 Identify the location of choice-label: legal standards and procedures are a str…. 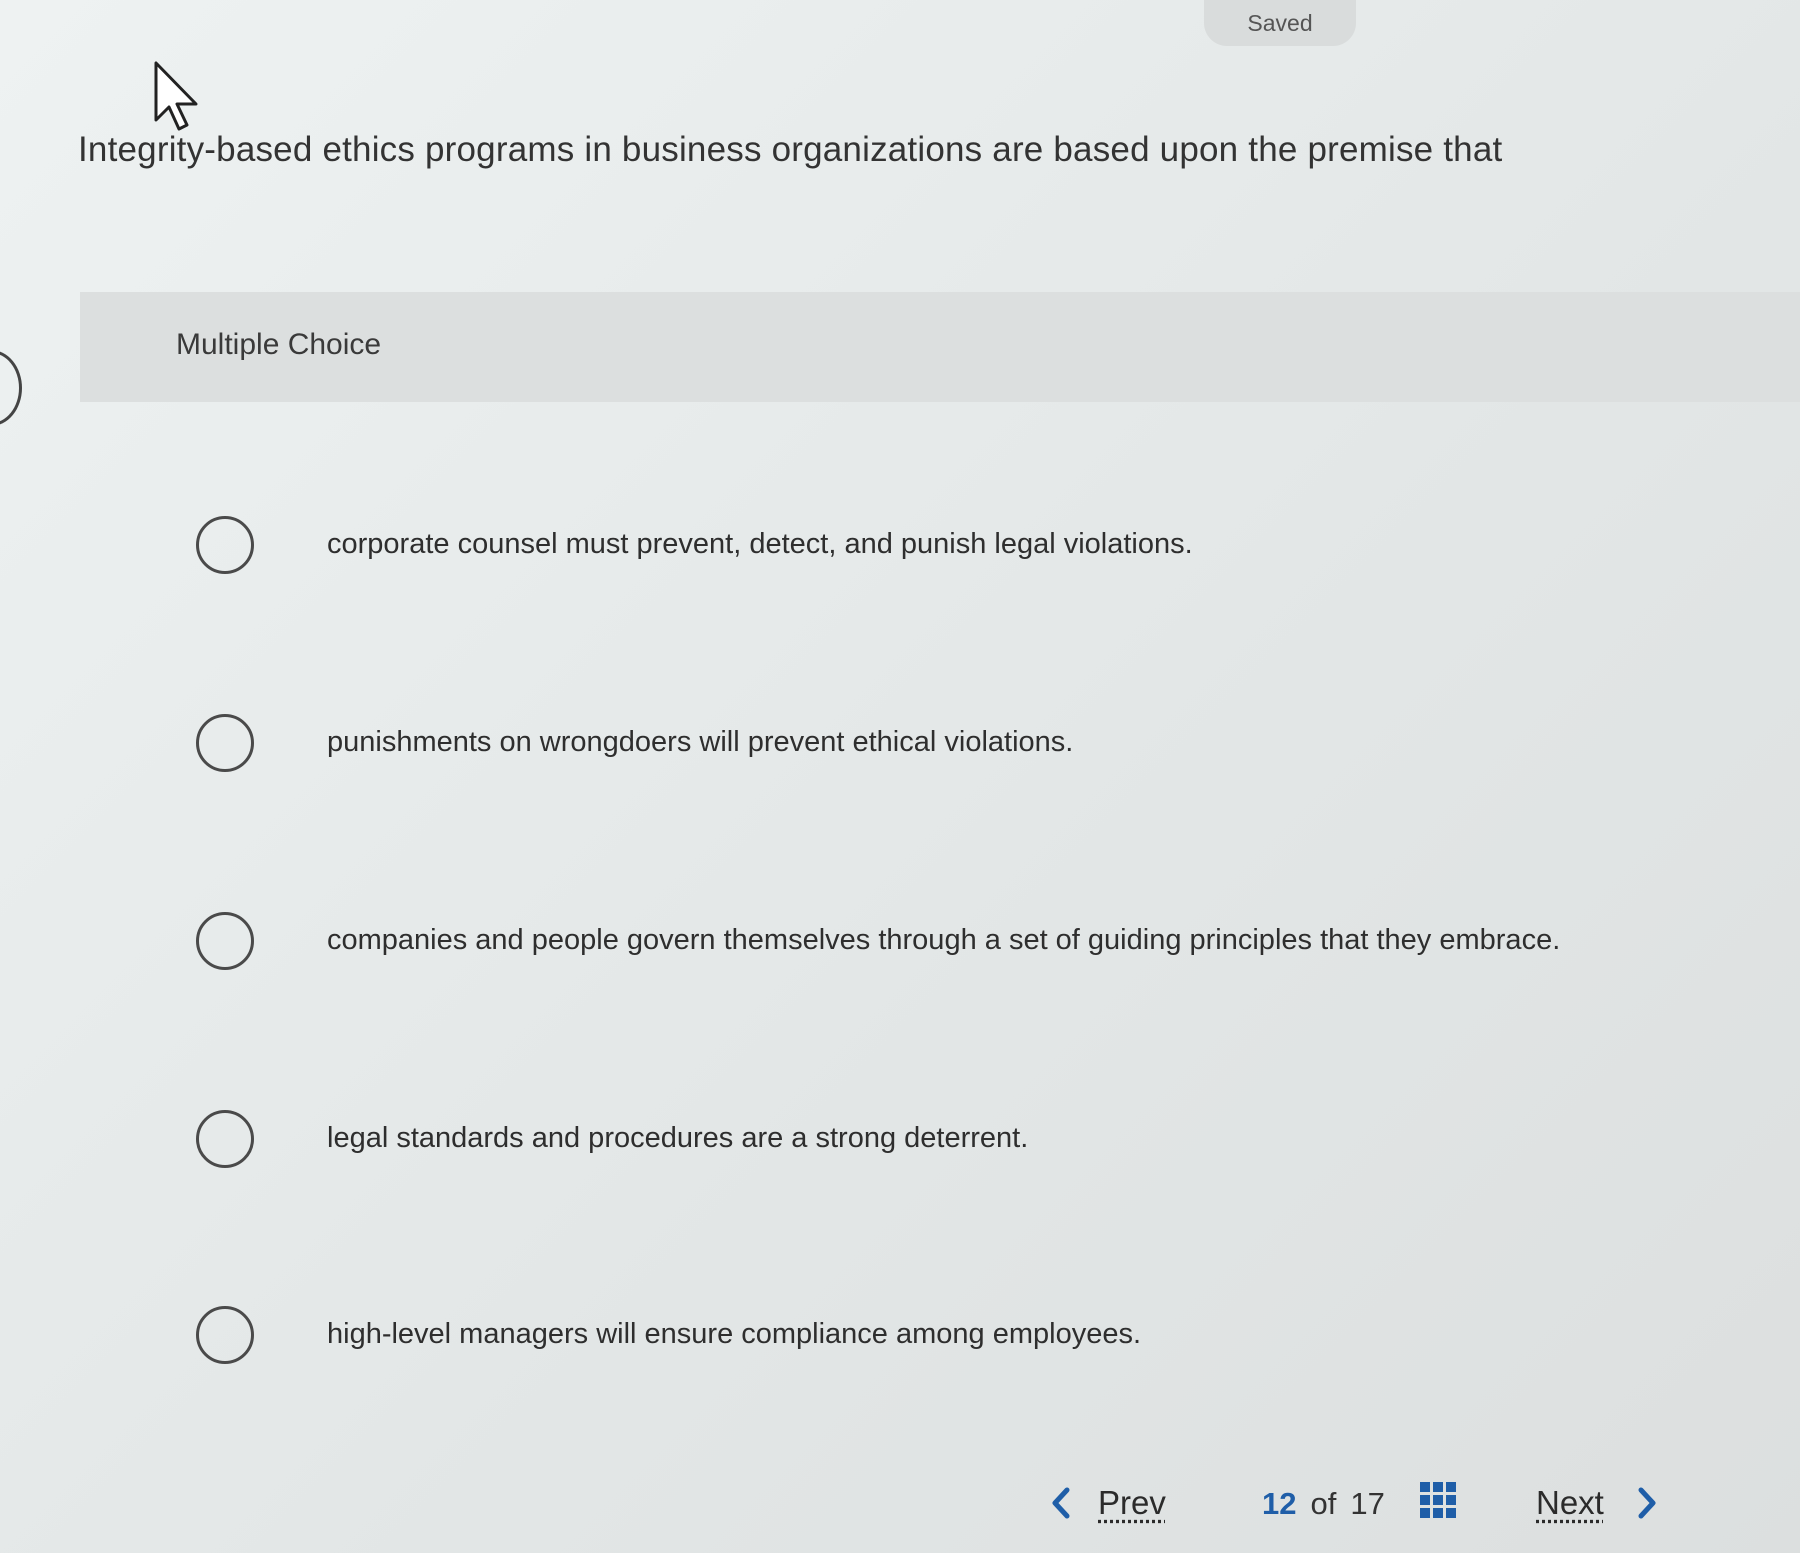
(678, 1138).